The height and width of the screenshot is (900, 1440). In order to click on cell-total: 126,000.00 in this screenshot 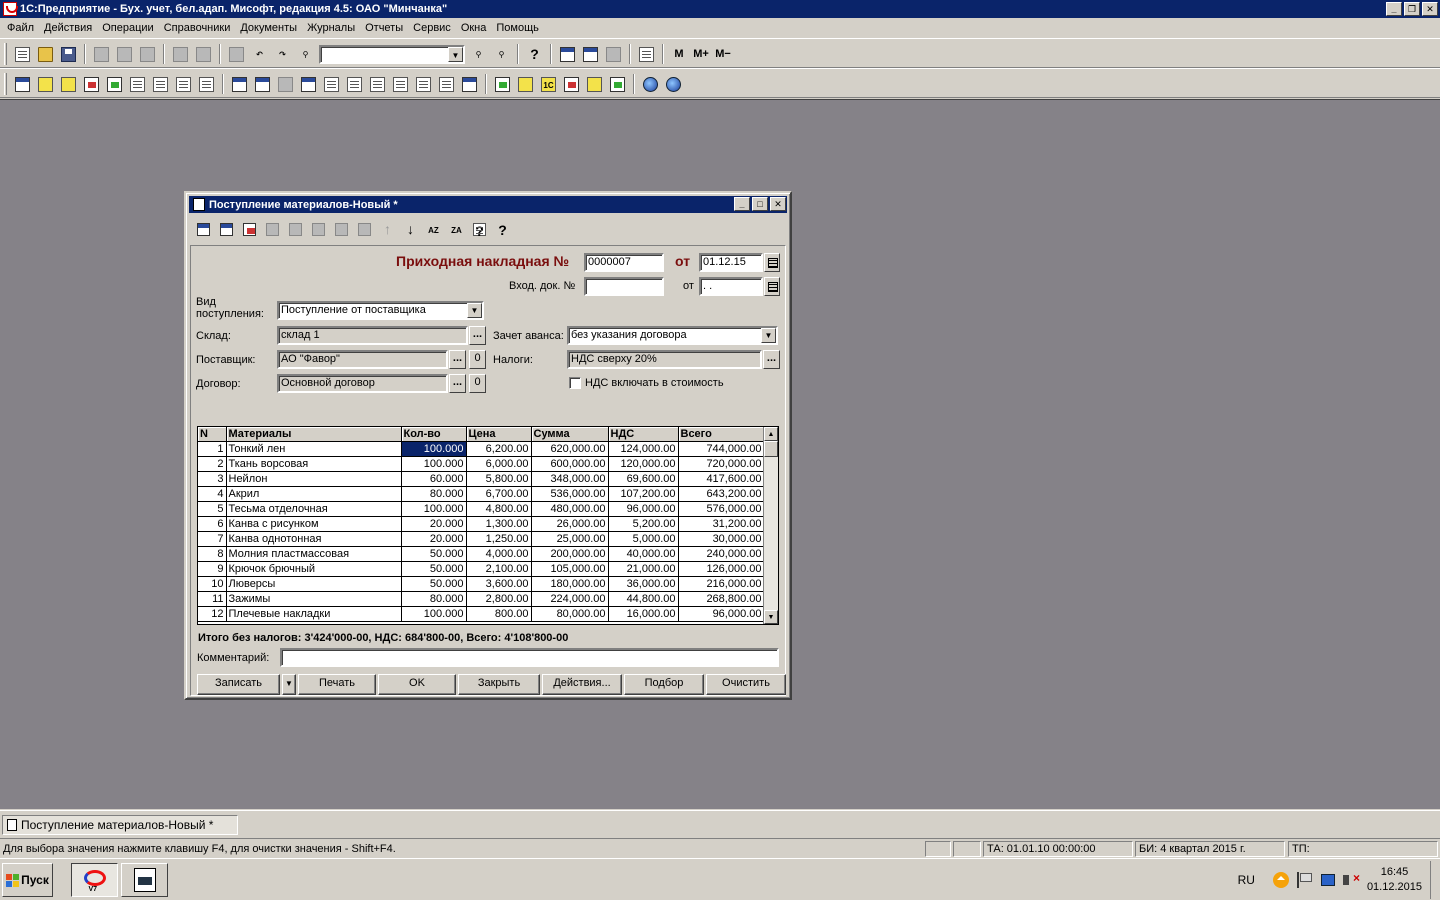, I will do `click(721, 569)`.